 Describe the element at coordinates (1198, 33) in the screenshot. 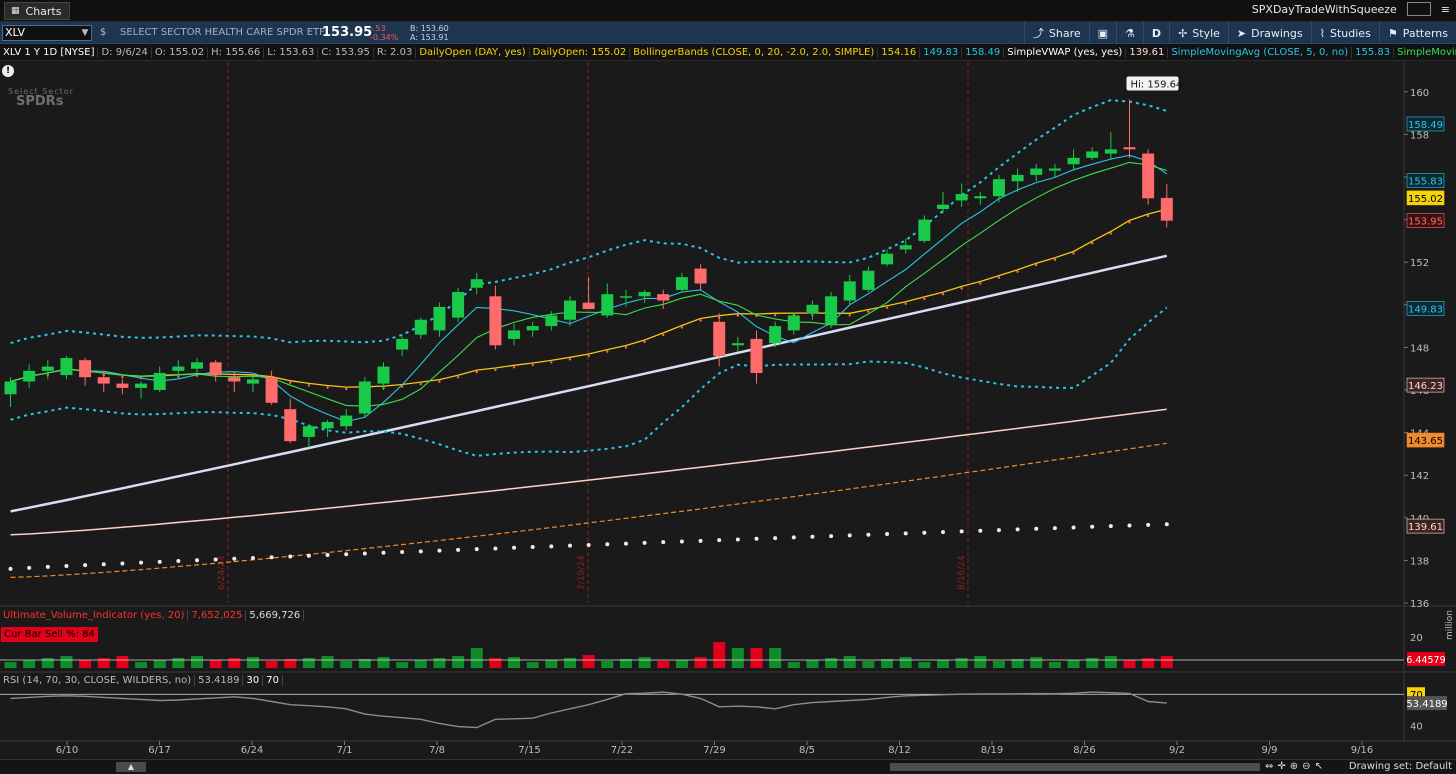

I see `style-button: ✢ Style` at that location.